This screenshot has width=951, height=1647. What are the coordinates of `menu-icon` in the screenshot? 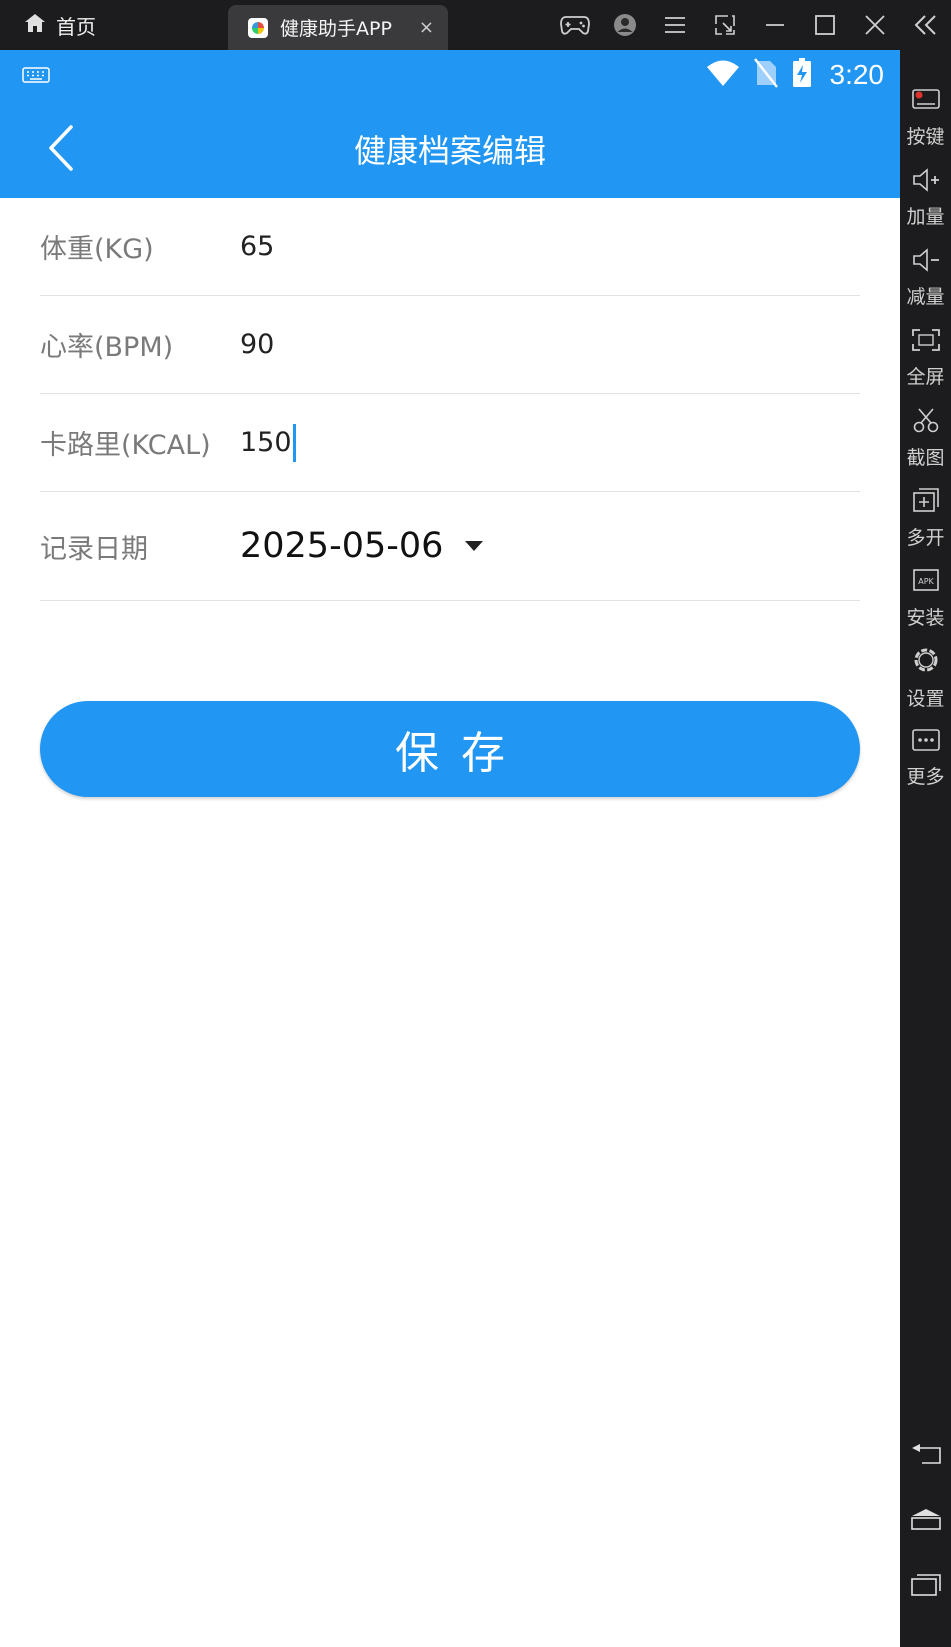 It's located at (675, 25).